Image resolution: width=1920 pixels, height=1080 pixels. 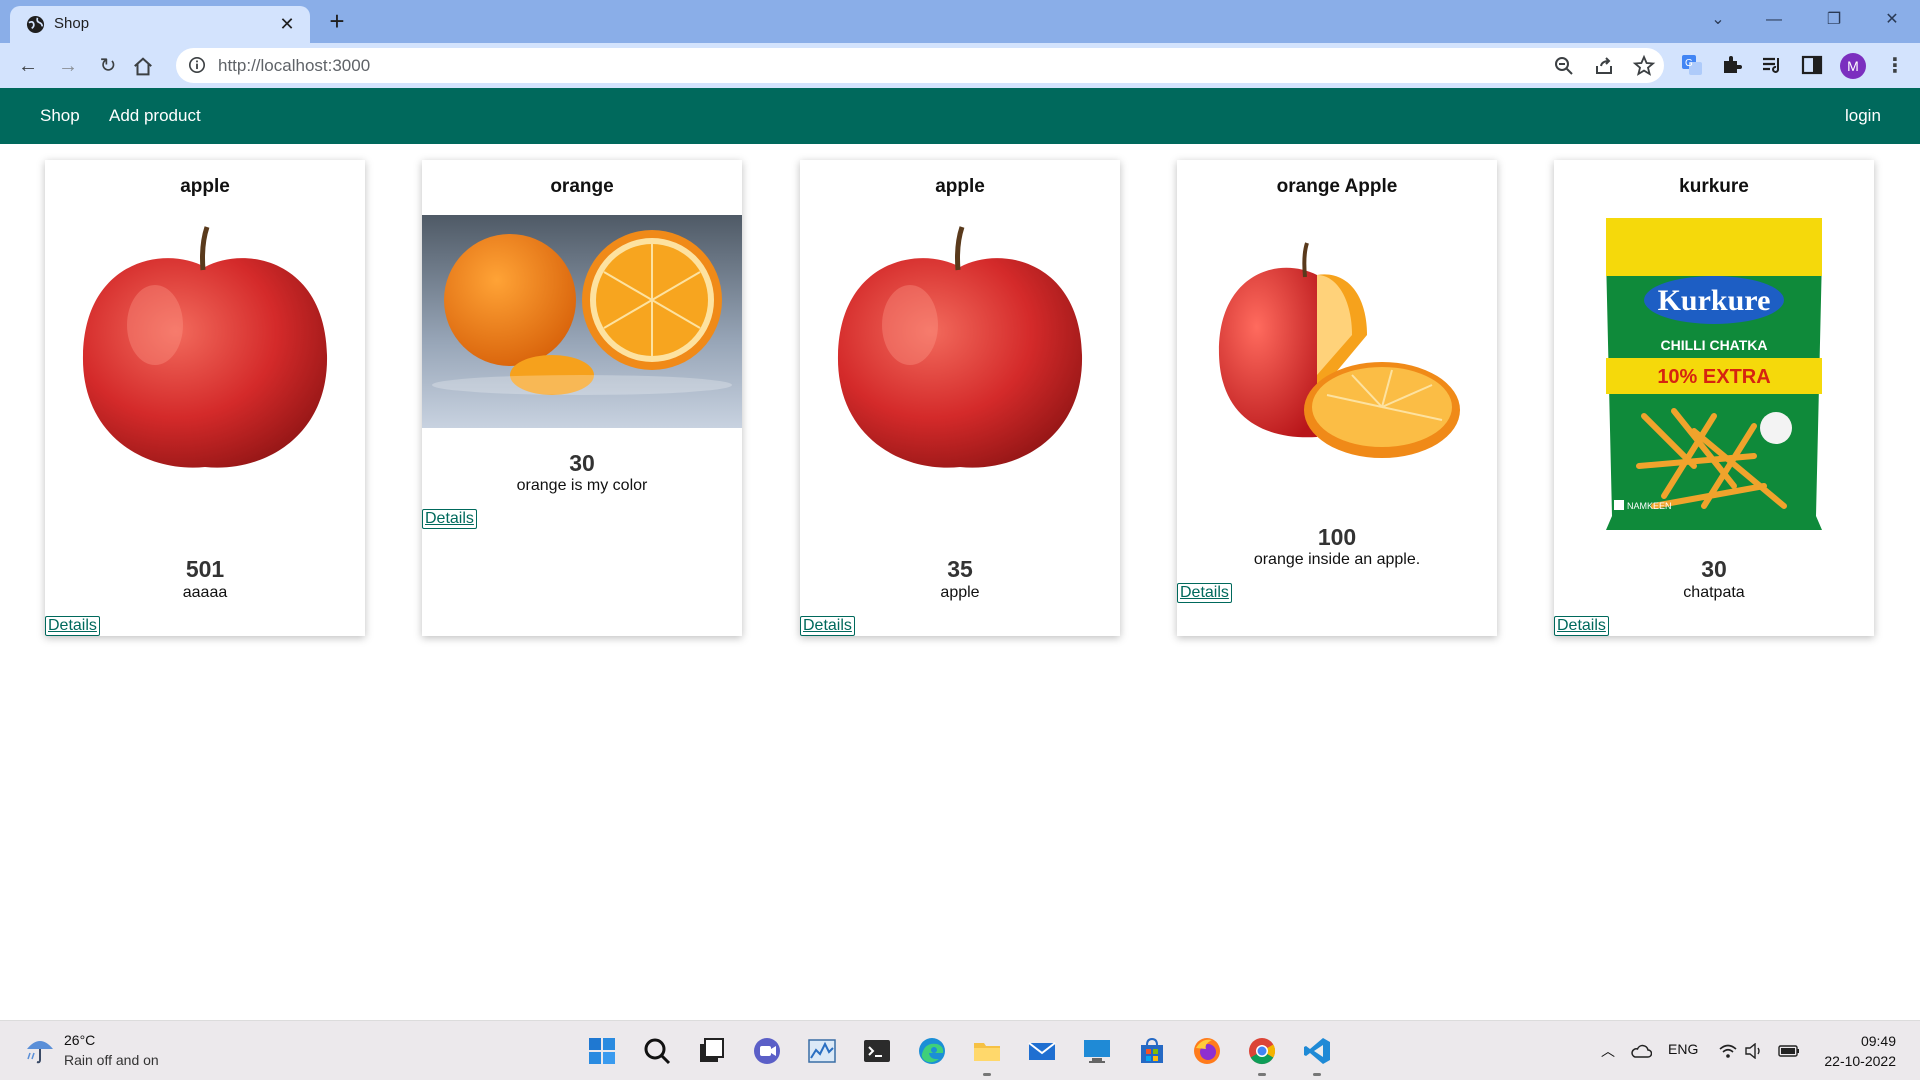 I want to click on home-icon, so click(x=143, y=67).